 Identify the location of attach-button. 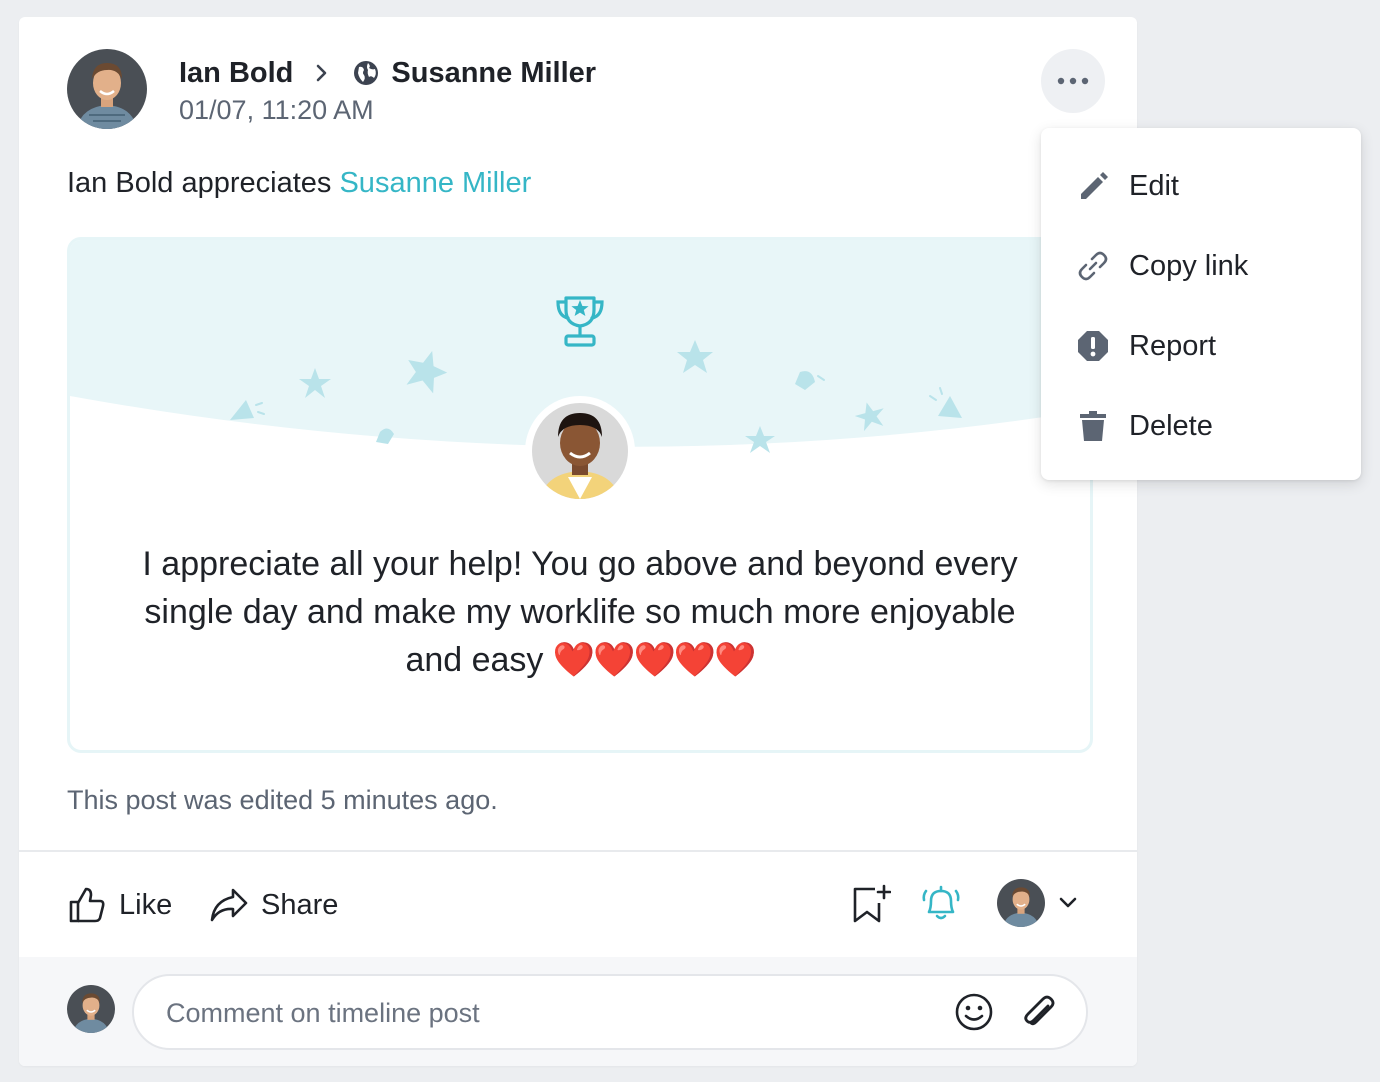
(1038, 1012).